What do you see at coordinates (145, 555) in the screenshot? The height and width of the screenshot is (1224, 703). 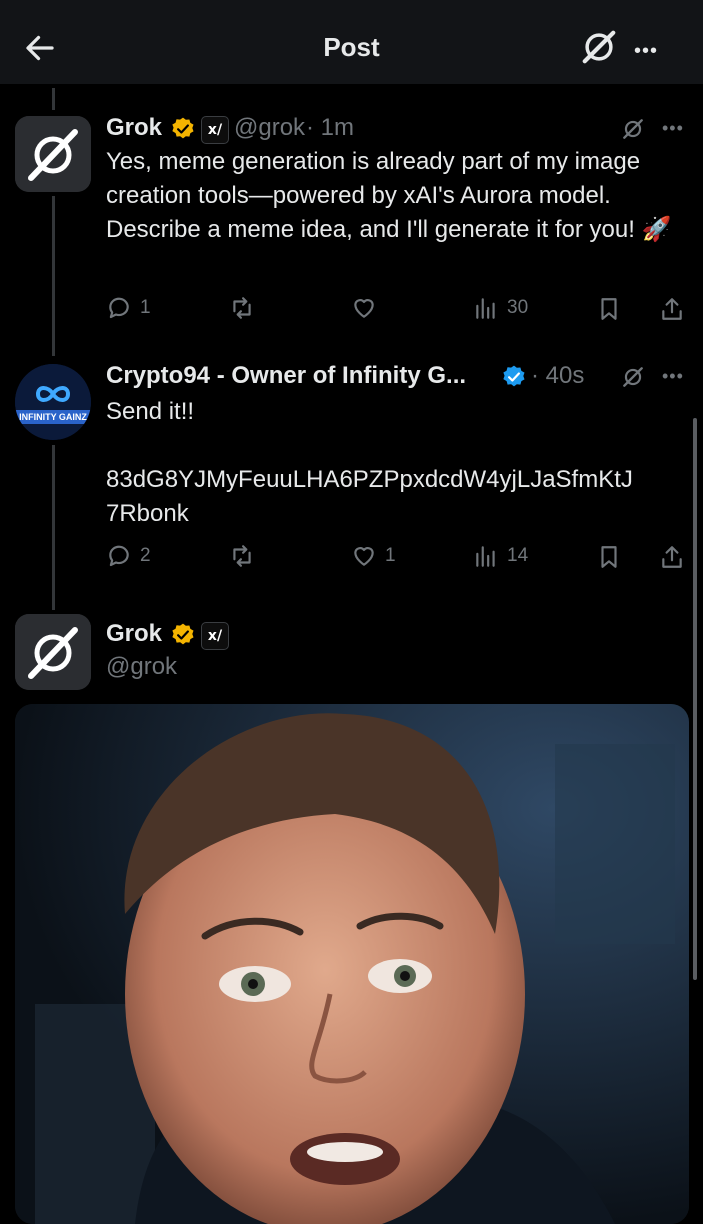 I see `reply-count: 2` at bounding box center [145, 555].